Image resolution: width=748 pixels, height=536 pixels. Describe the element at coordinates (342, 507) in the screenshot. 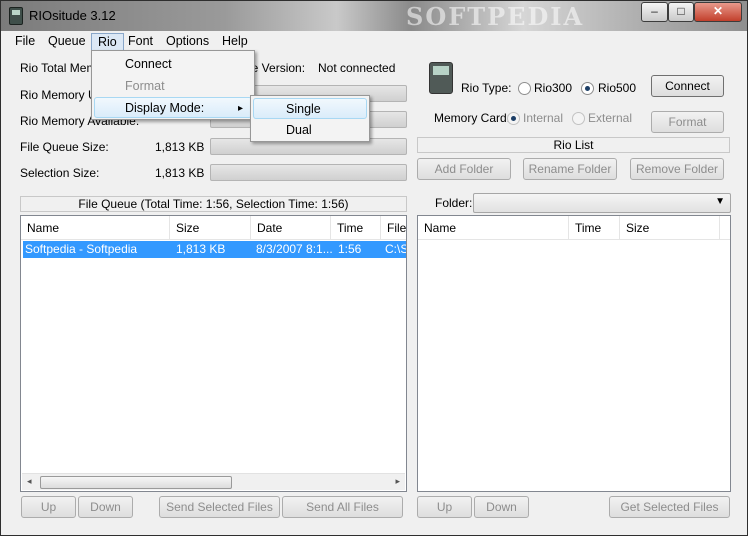

I see `send-all-files-button: Send All Files` at that location.